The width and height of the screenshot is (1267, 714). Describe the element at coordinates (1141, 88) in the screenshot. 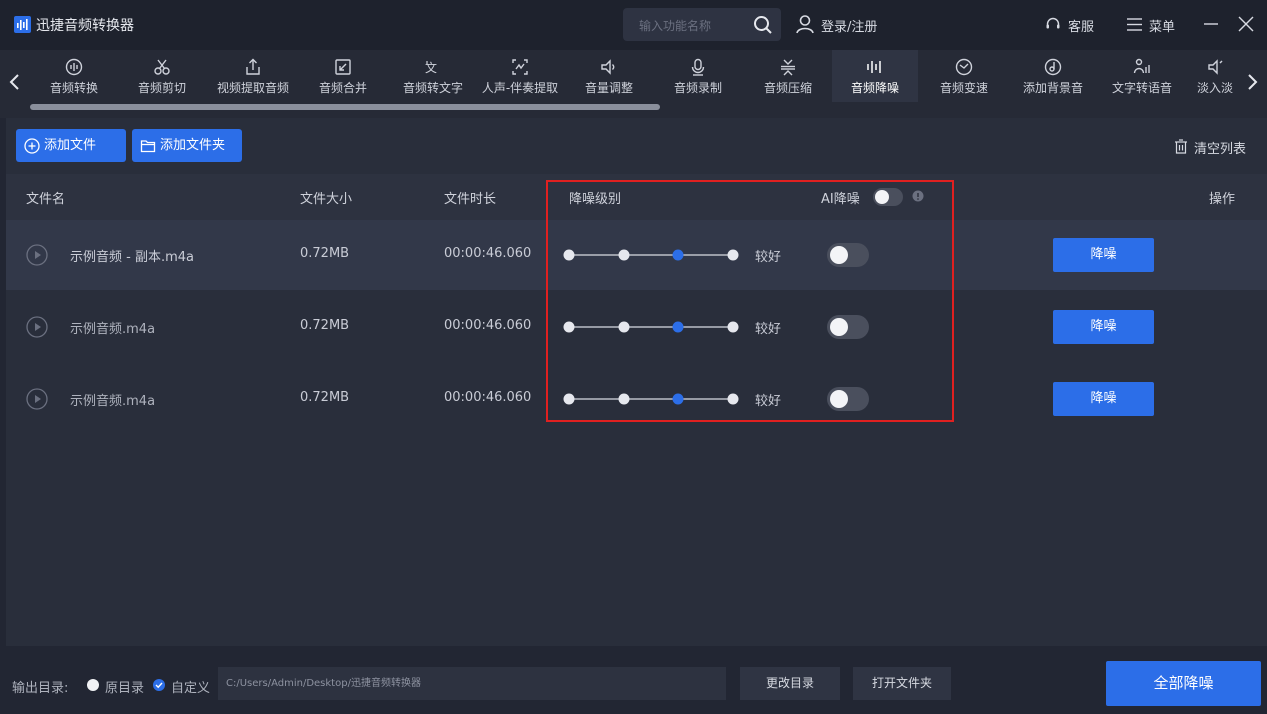

I see `tool-label: 文字转语音` at that location.